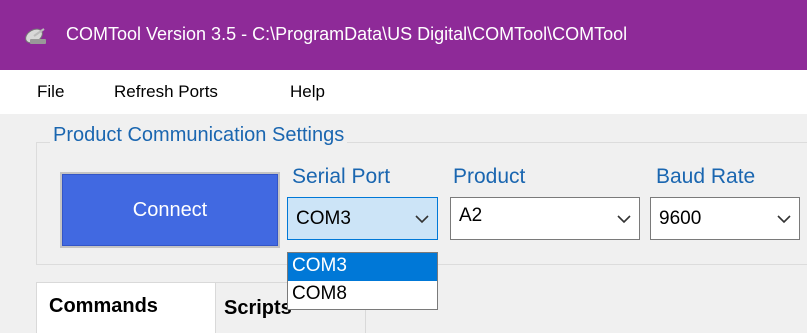 This screenshot has height=333, width=807. Describe the element at coordinates (545, 218) in the screenshot. I see `product-select: A2` at that location.